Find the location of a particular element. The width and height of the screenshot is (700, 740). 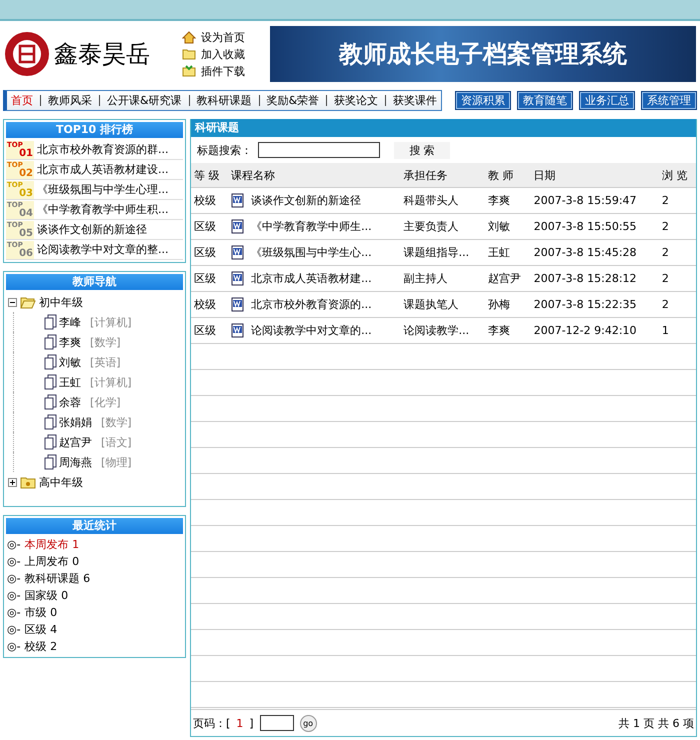

search-field is located at coordinates (319, 150).